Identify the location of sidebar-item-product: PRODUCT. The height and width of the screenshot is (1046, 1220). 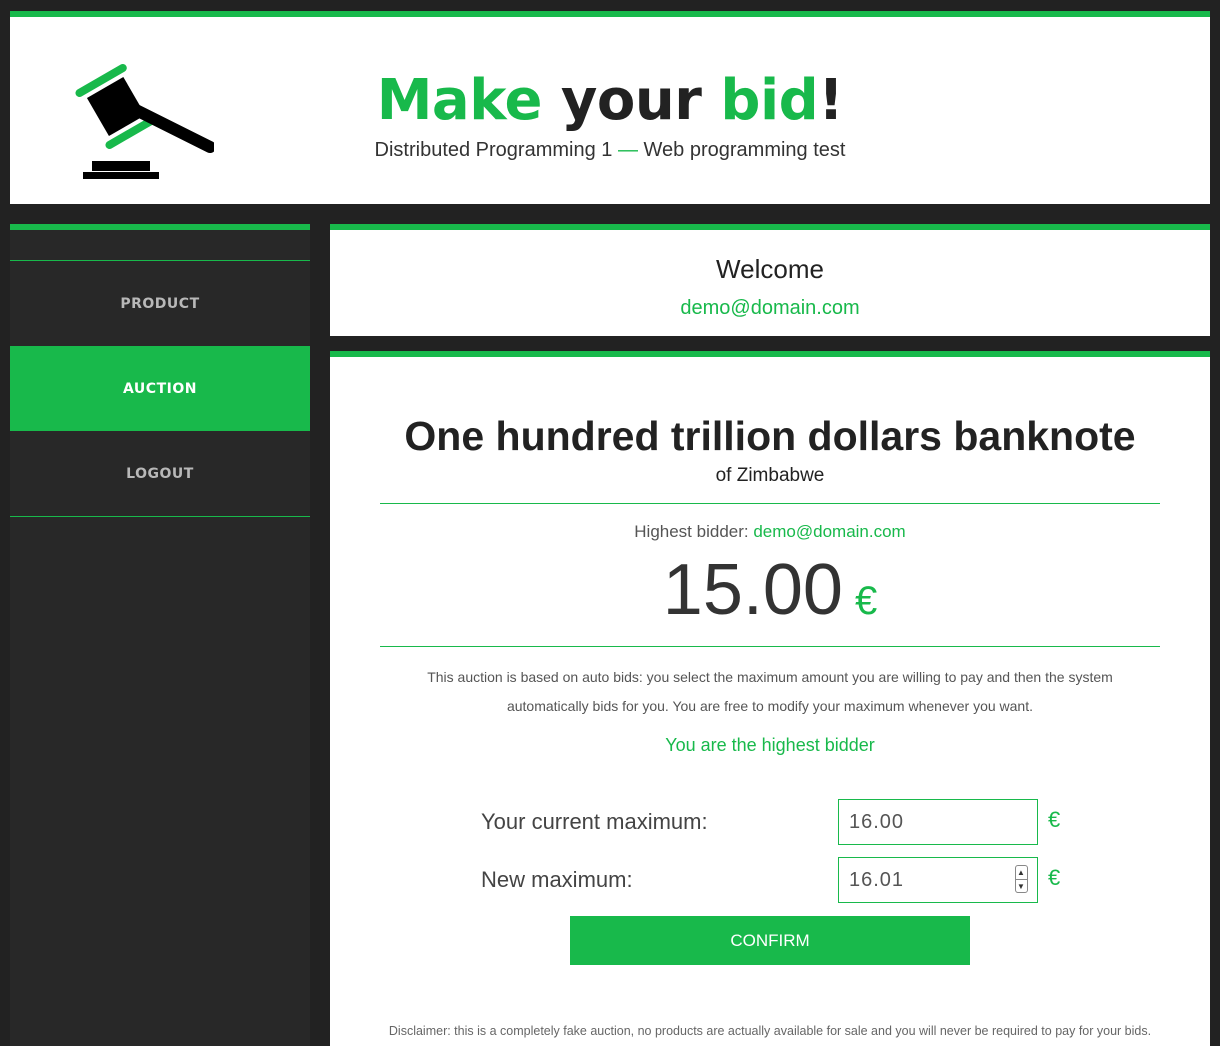
(160, 303).